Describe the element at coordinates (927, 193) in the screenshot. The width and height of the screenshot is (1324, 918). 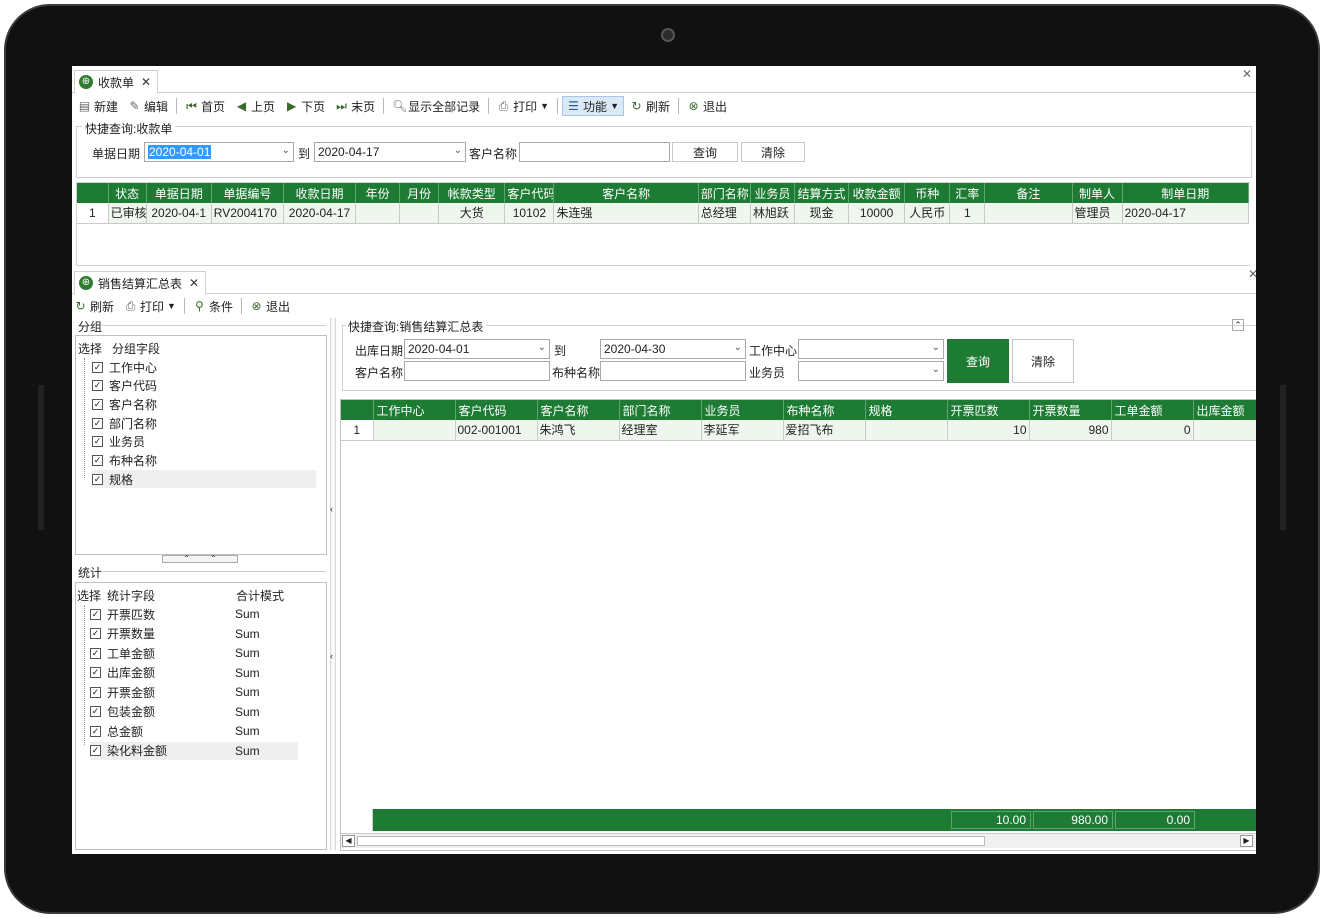
I see `column-header: 币种` at that location.